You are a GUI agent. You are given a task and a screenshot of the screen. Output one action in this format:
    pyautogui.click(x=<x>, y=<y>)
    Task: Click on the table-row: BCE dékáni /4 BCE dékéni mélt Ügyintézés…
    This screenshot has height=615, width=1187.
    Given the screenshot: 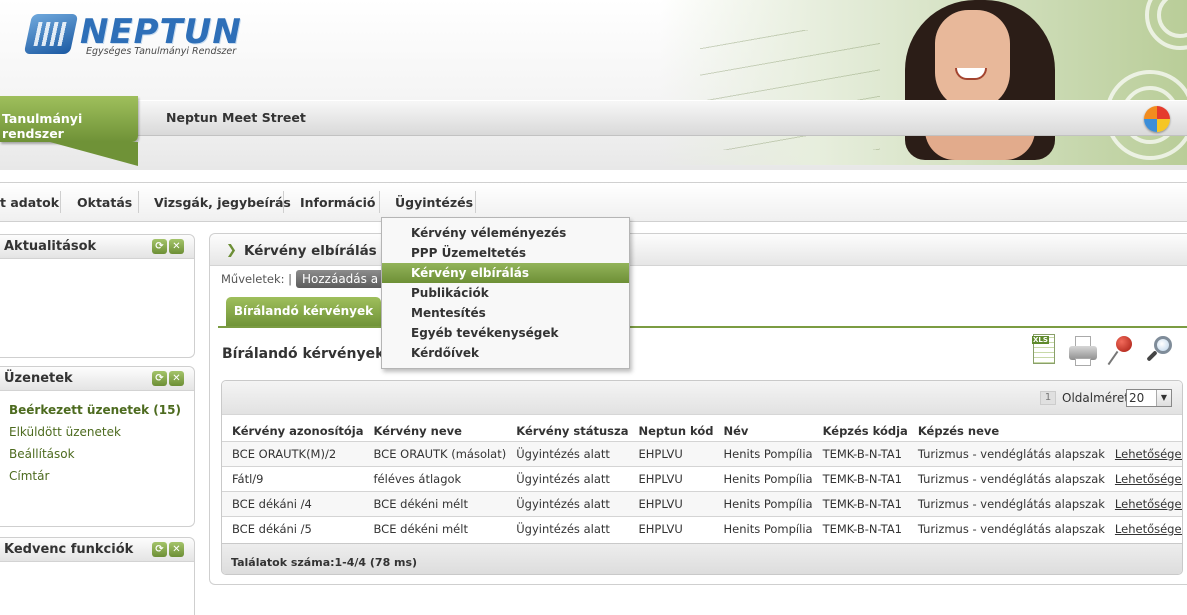 What is the action you would take?
    pyautogui.click(x=702, y=503)
    